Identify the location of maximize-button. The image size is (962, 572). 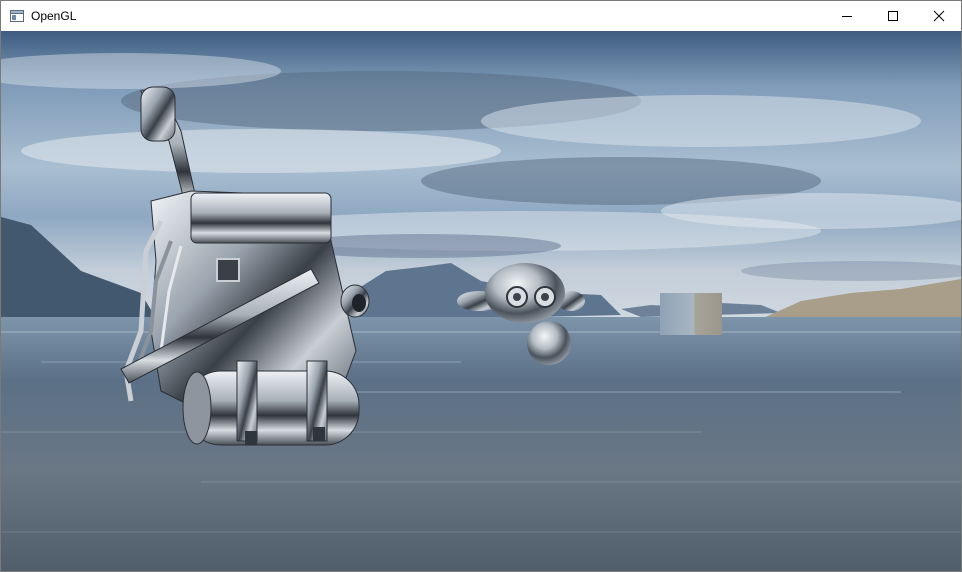
(893, 16).